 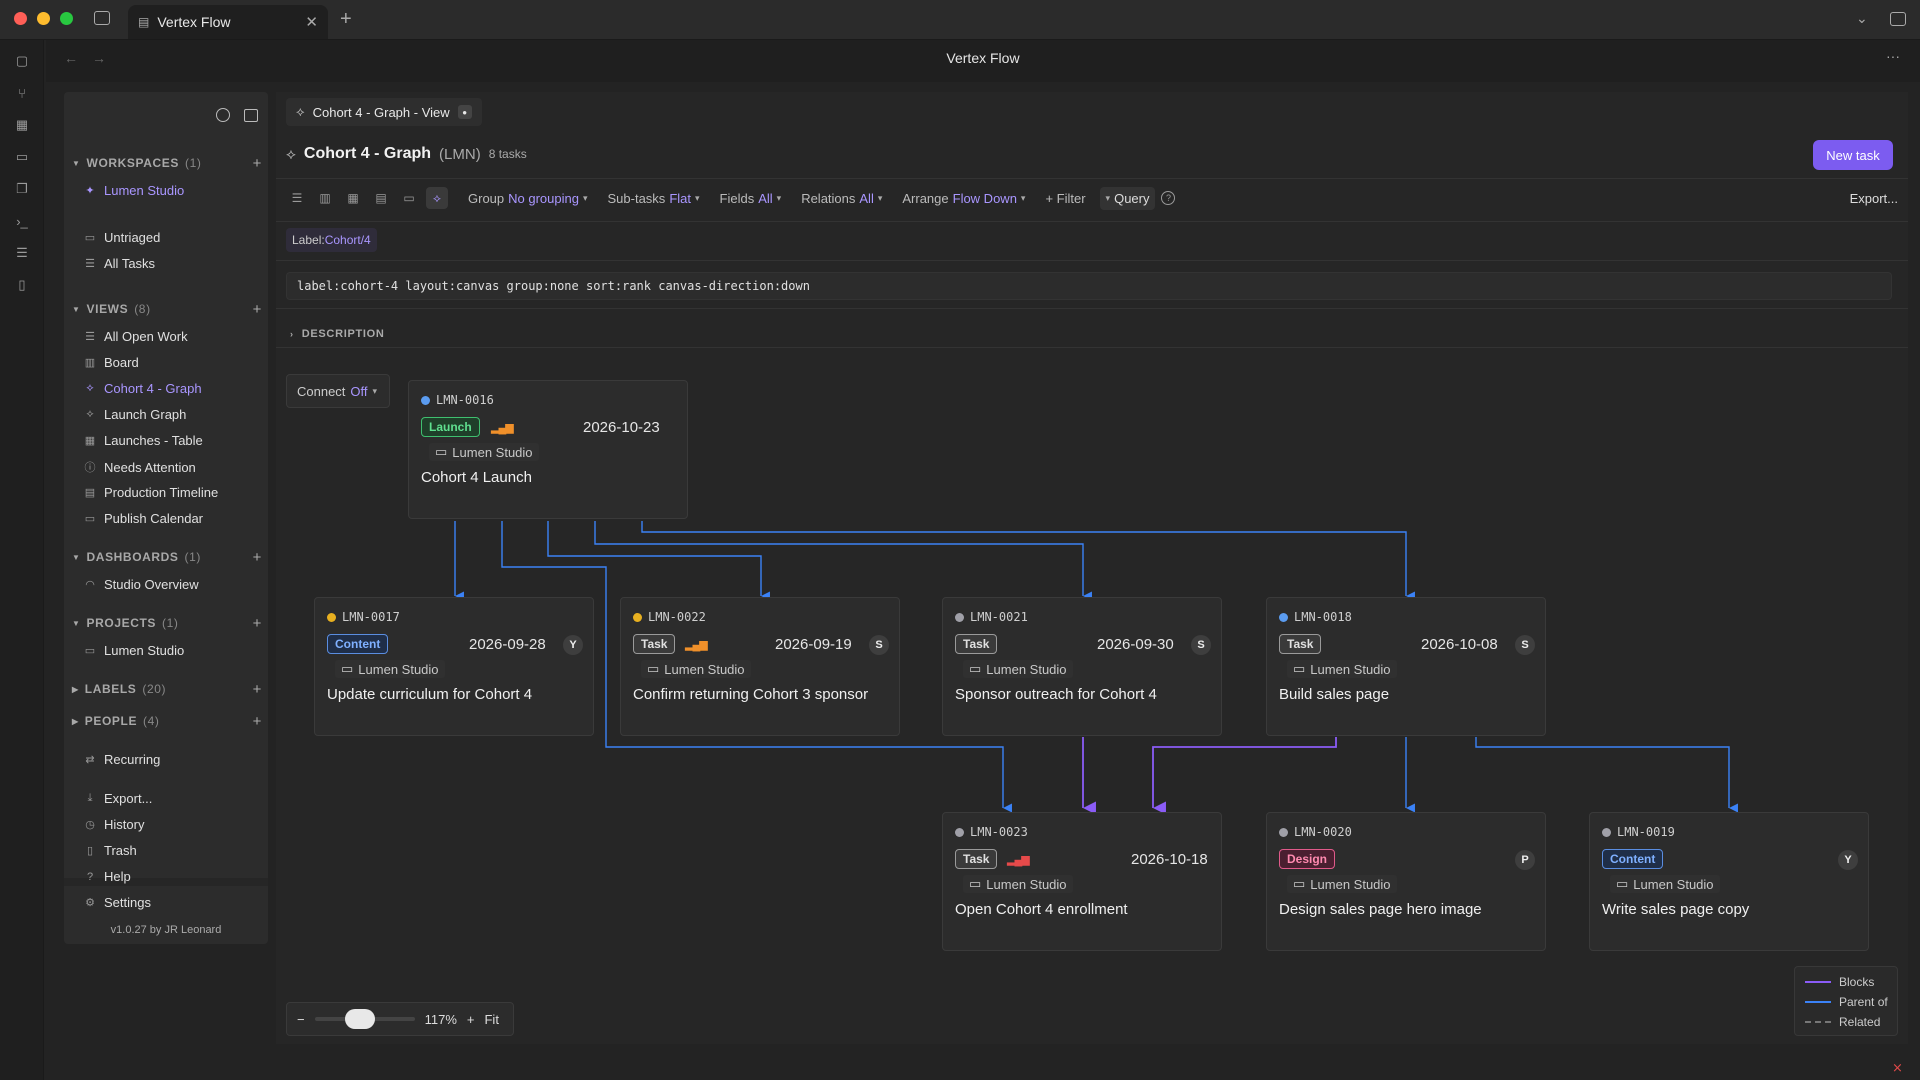 What do you see at coordinates (1862, 18) in the screenshot?
I see `chevron-down-icon: ⌄` at bounding box center [1862, 18].